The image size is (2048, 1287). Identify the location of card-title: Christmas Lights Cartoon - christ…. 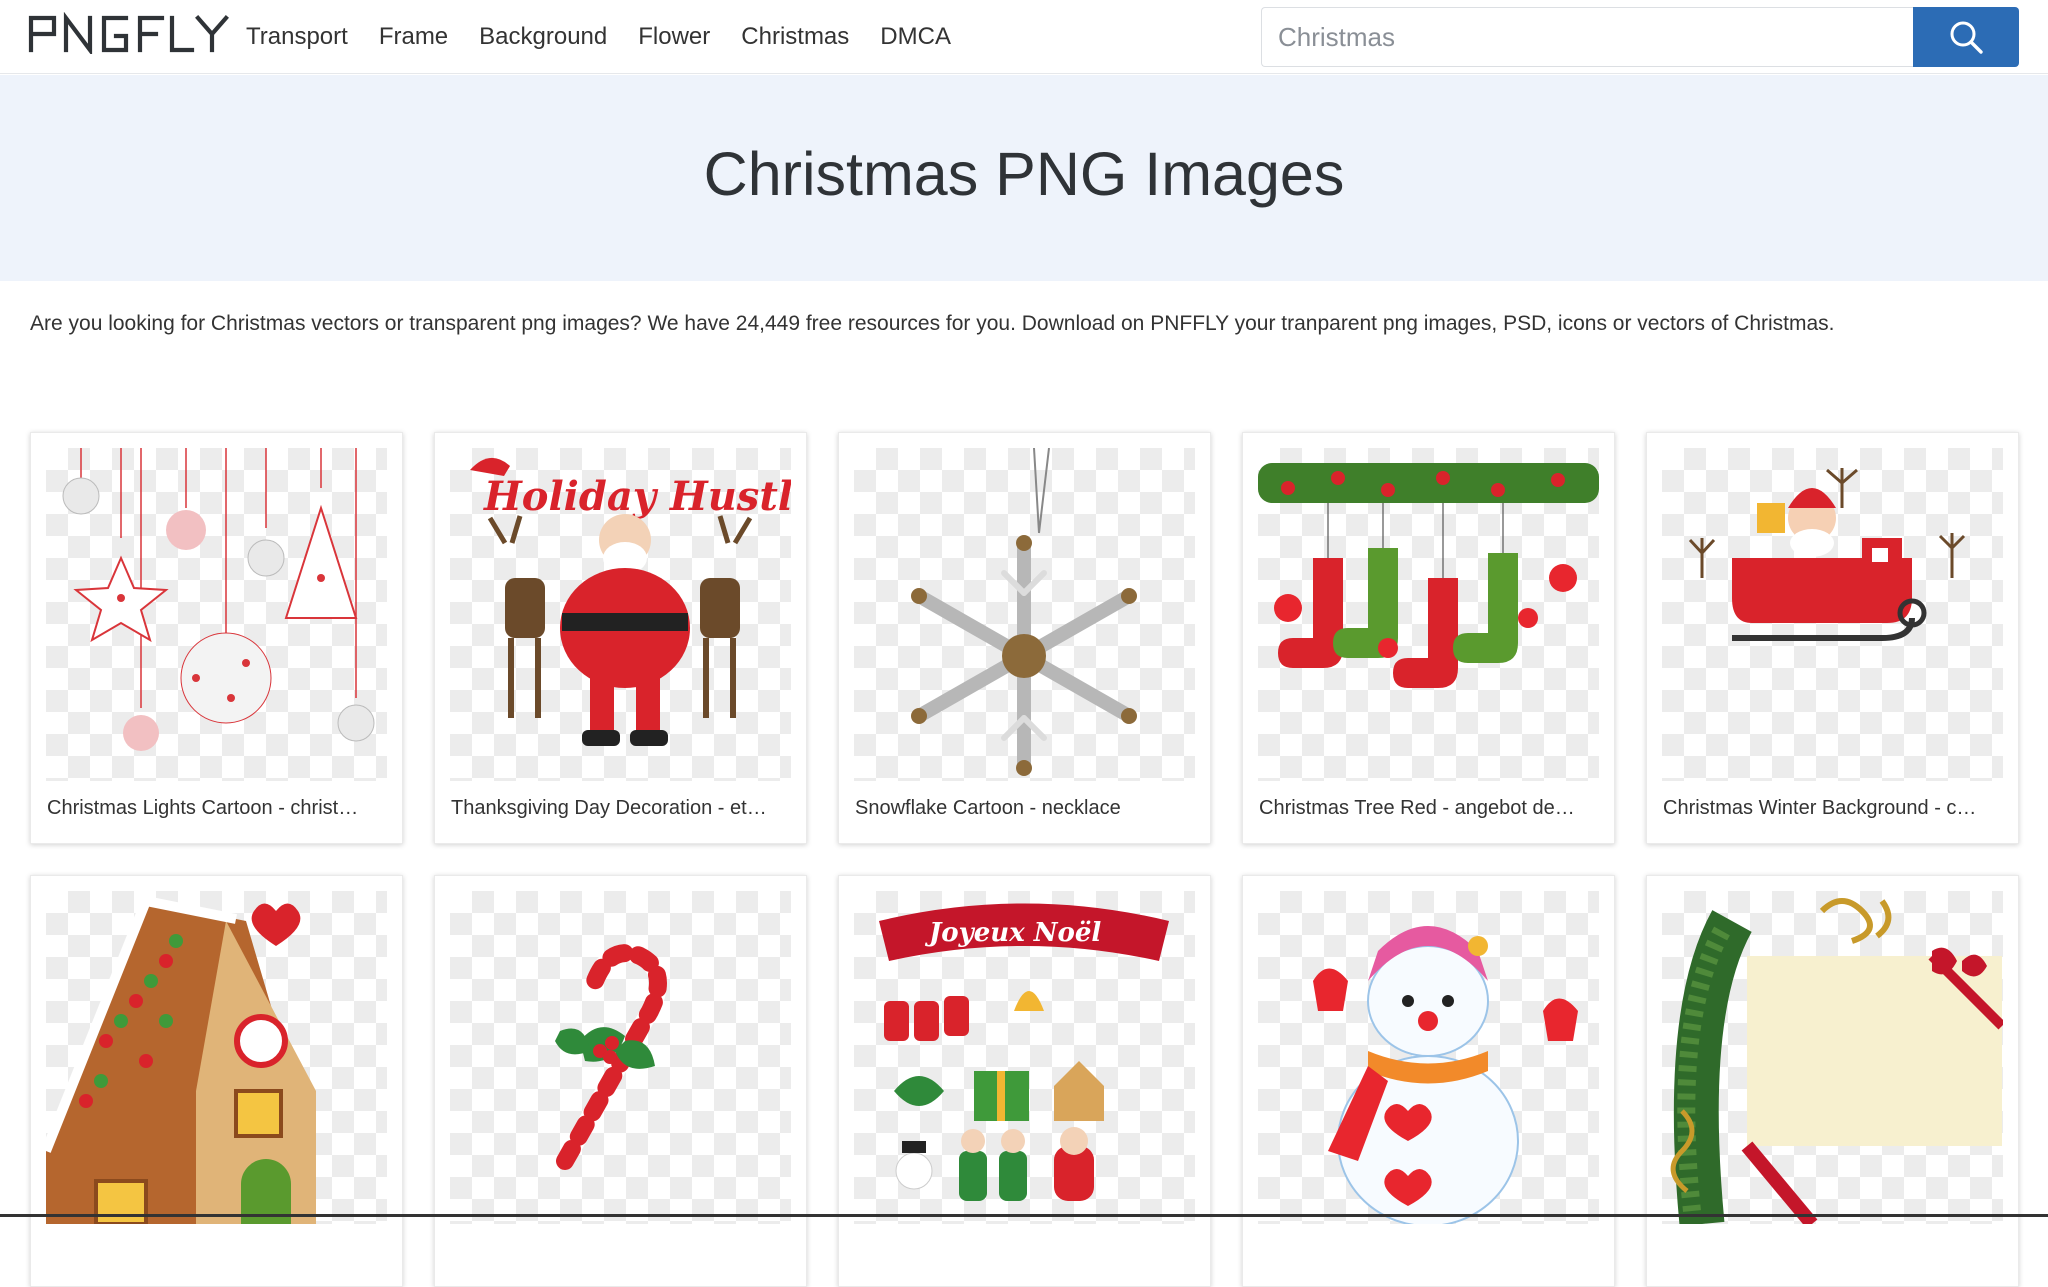
(203, 808).